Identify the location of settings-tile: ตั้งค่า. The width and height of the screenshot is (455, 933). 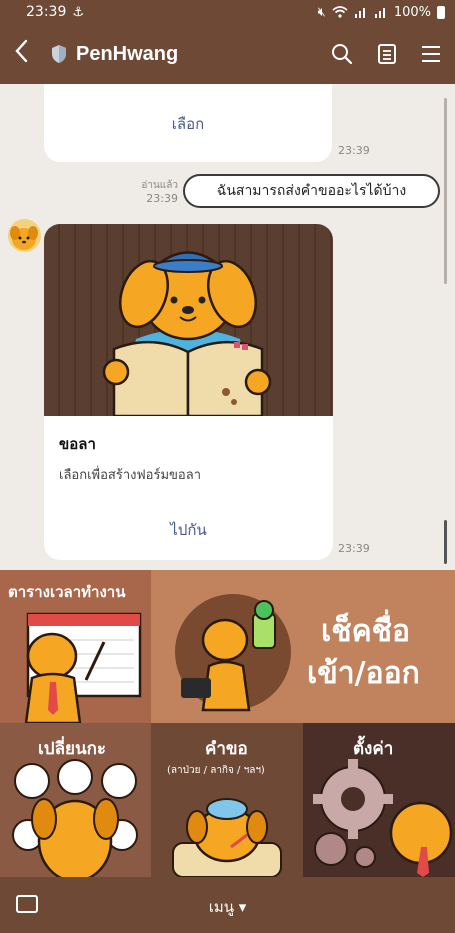
(379, 800).